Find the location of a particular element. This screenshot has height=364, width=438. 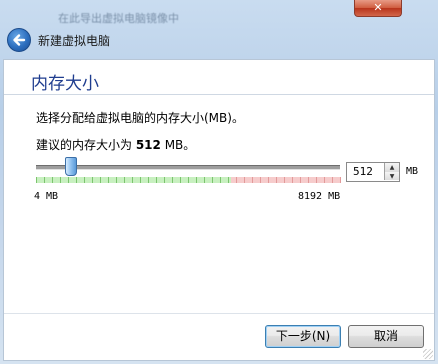

slider-ticks is located at coordinates (188, 180).